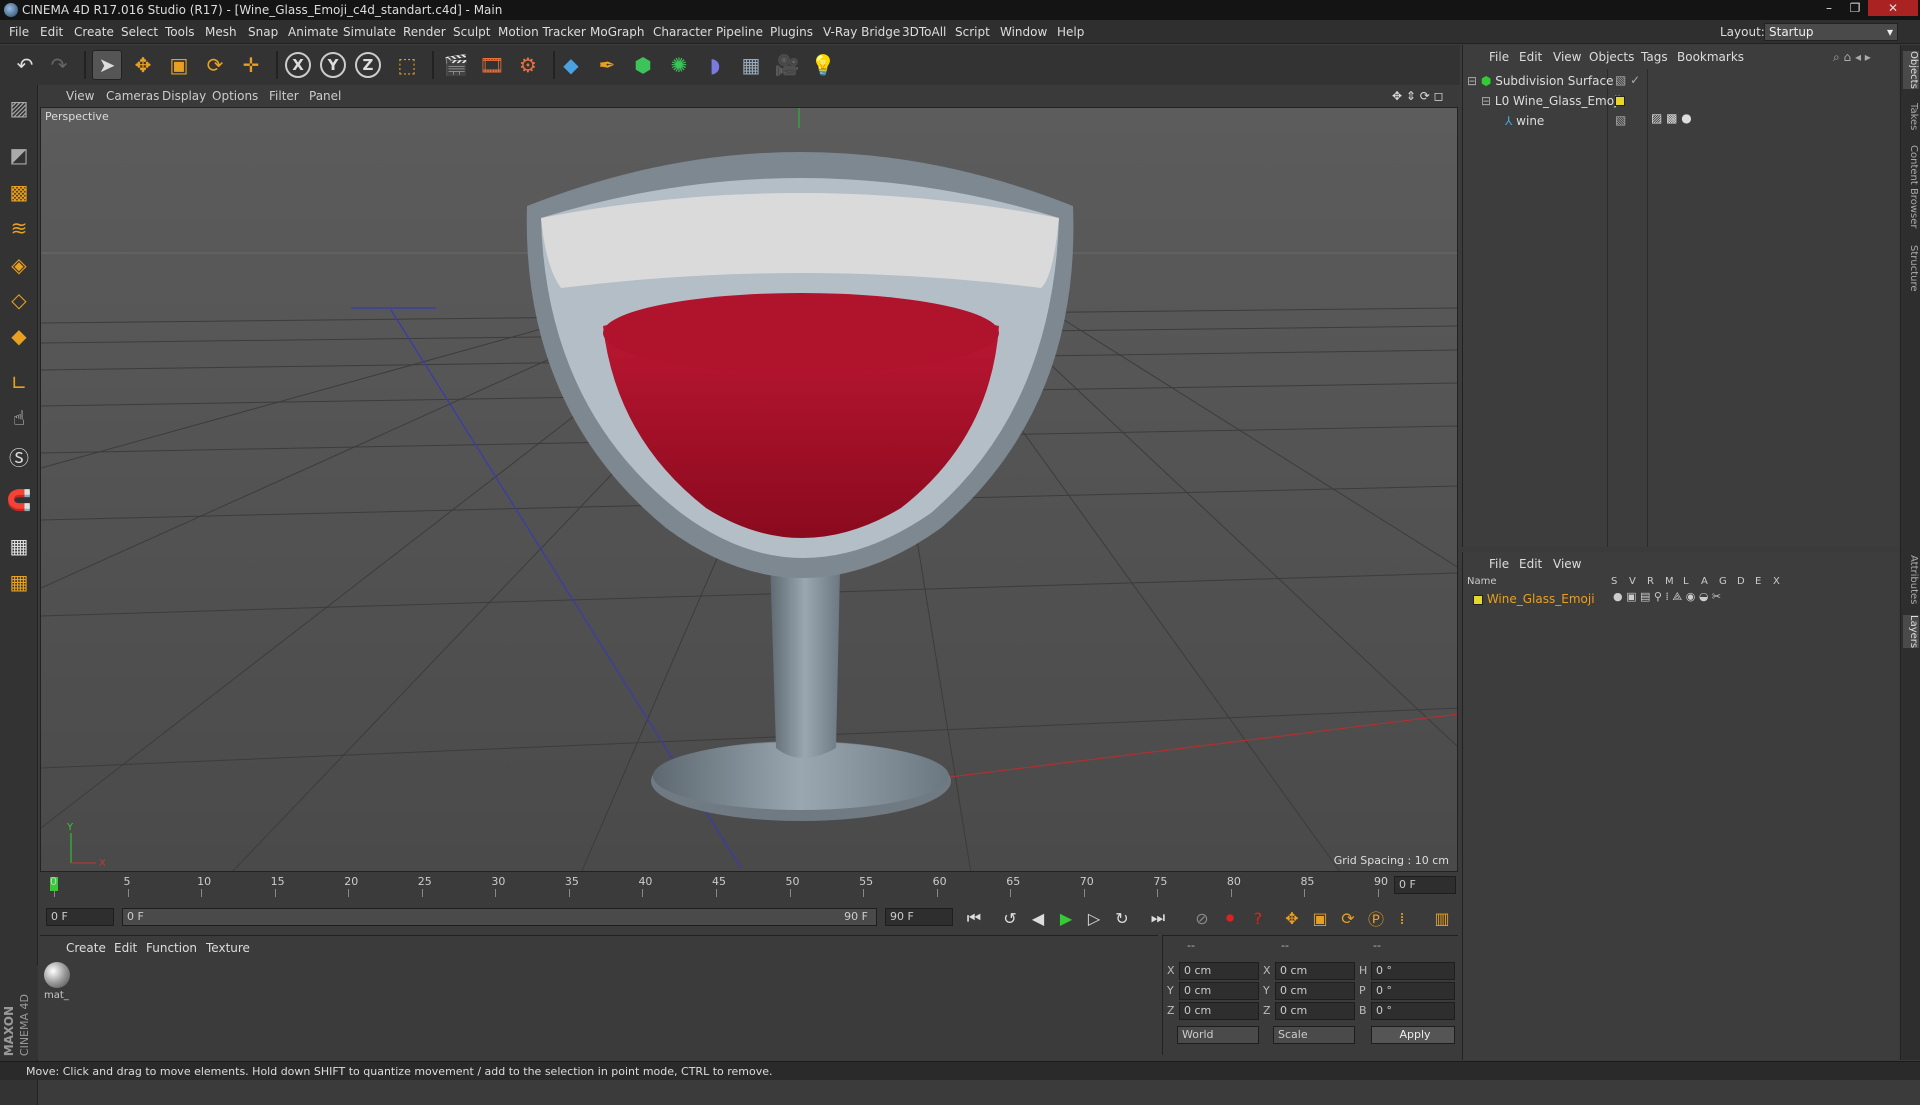  Describe the element at coordinates (499, 917) in the screenshot. I see `preview-range-slider: 0 F 90 F` at that location.